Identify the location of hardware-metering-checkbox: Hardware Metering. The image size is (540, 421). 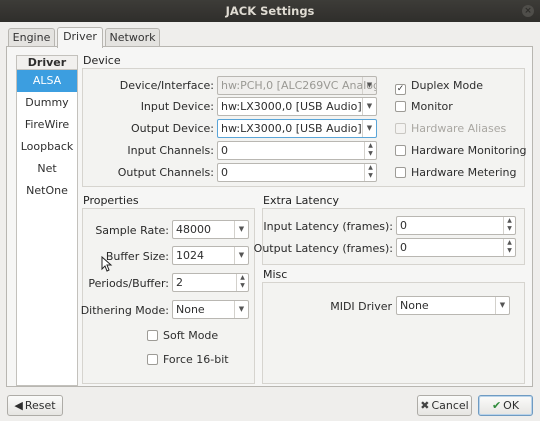
(455, 172).